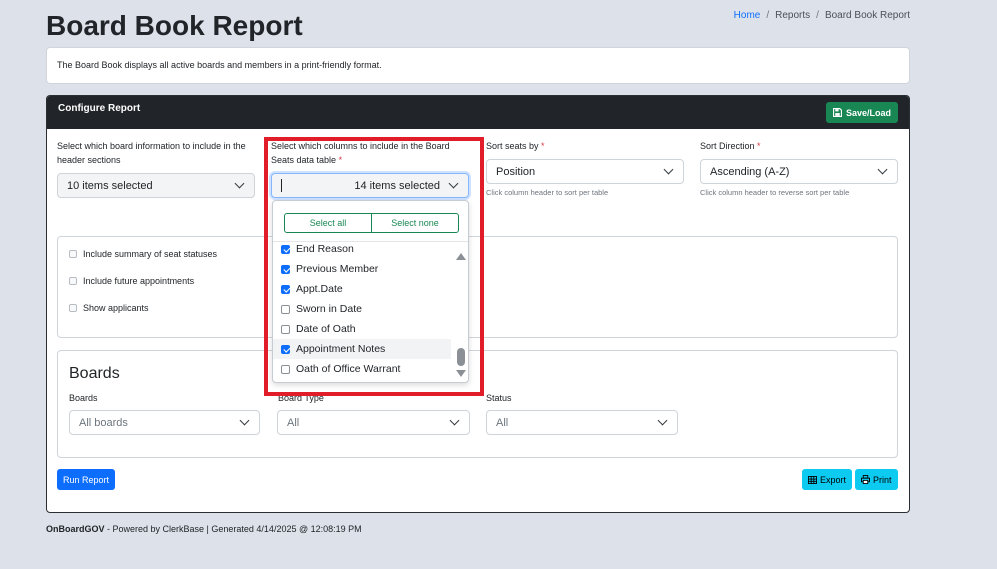  What do you see at coordinates (326, 329) in the screenshot?
I see `column-option-label: Date of Oath` at bounding box center [326, 329].